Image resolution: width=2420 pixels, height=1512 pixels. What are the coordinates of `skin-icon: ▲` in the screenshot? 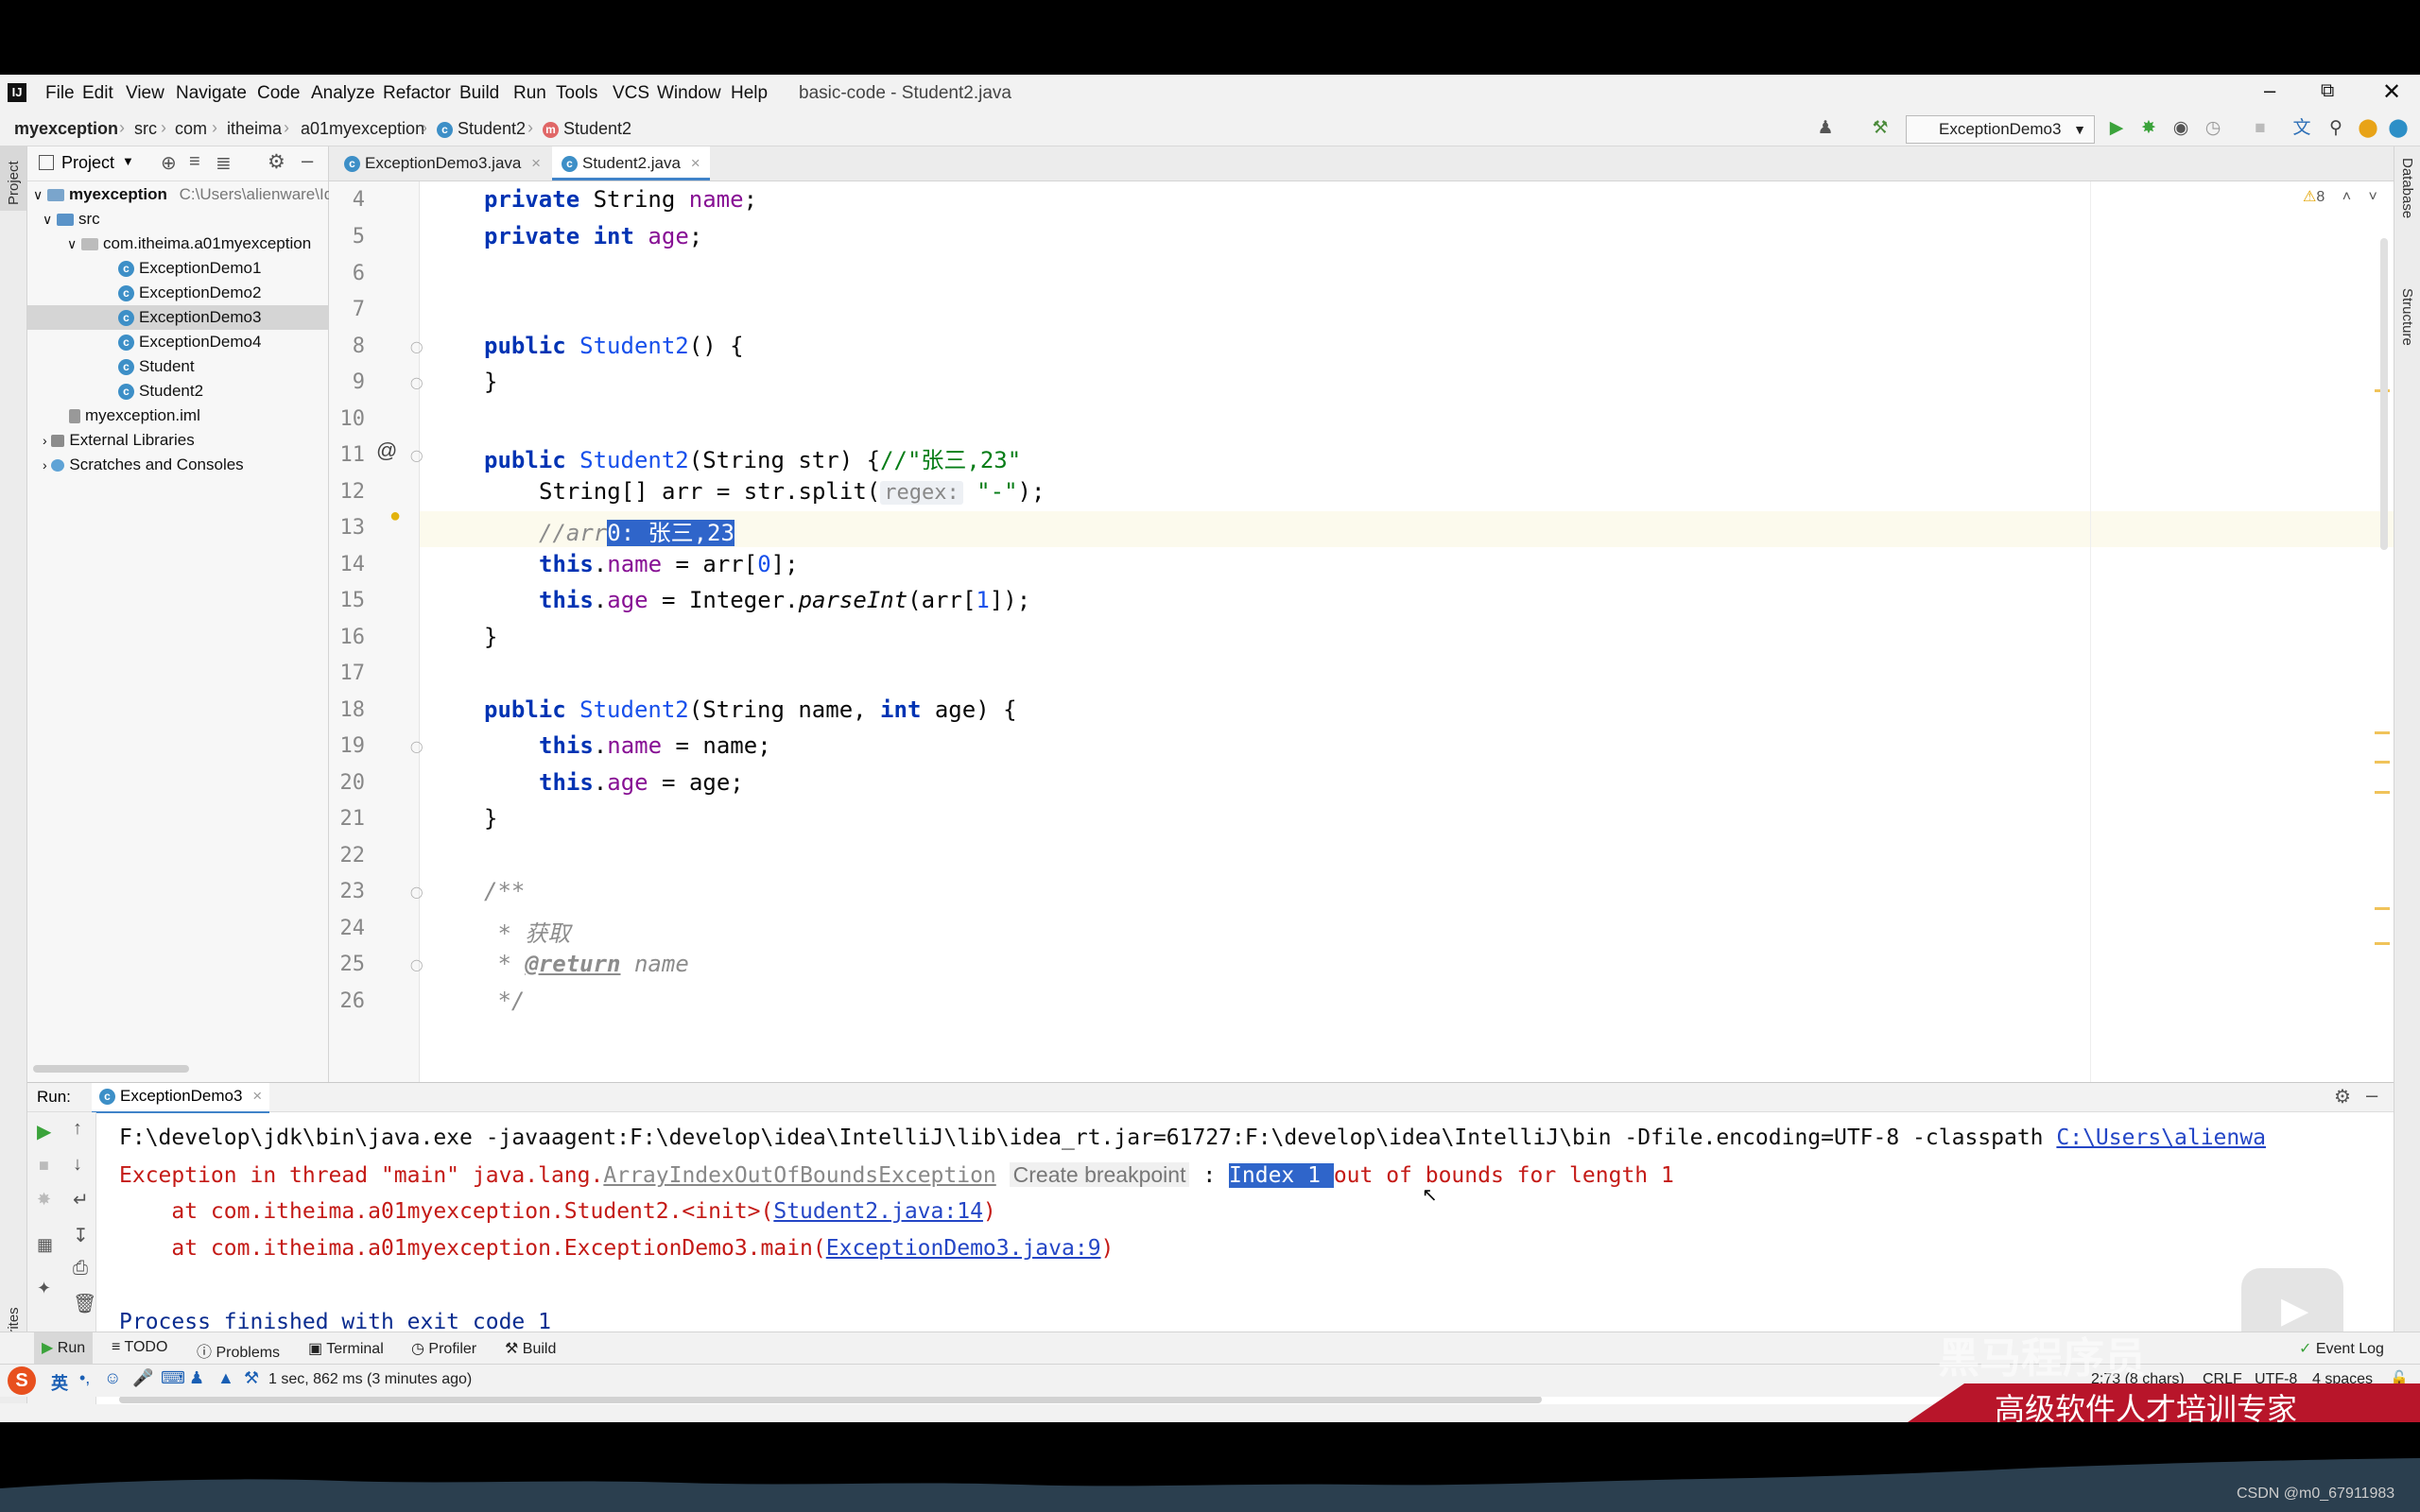 It's located at (226, 1378).